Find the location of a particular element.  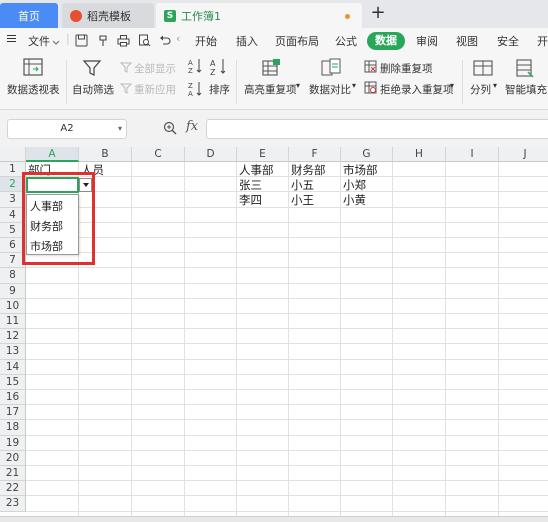

pivot-table-icon is located at coordinates (33, 69).